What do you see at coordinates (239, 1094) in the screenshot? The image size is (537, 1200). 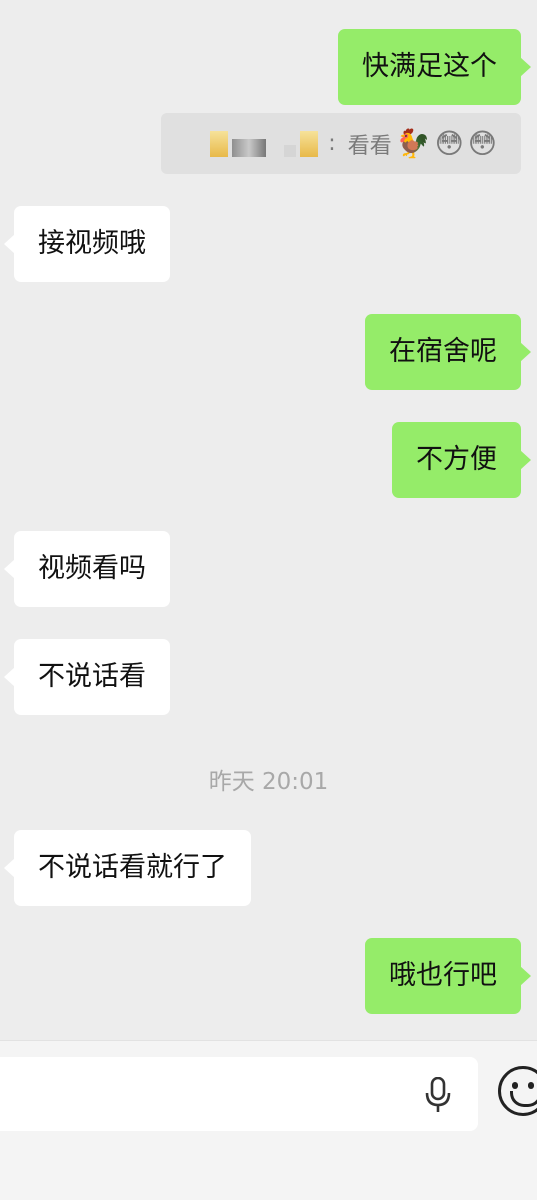 I see `message-input` at bounding box center [239, 1094].